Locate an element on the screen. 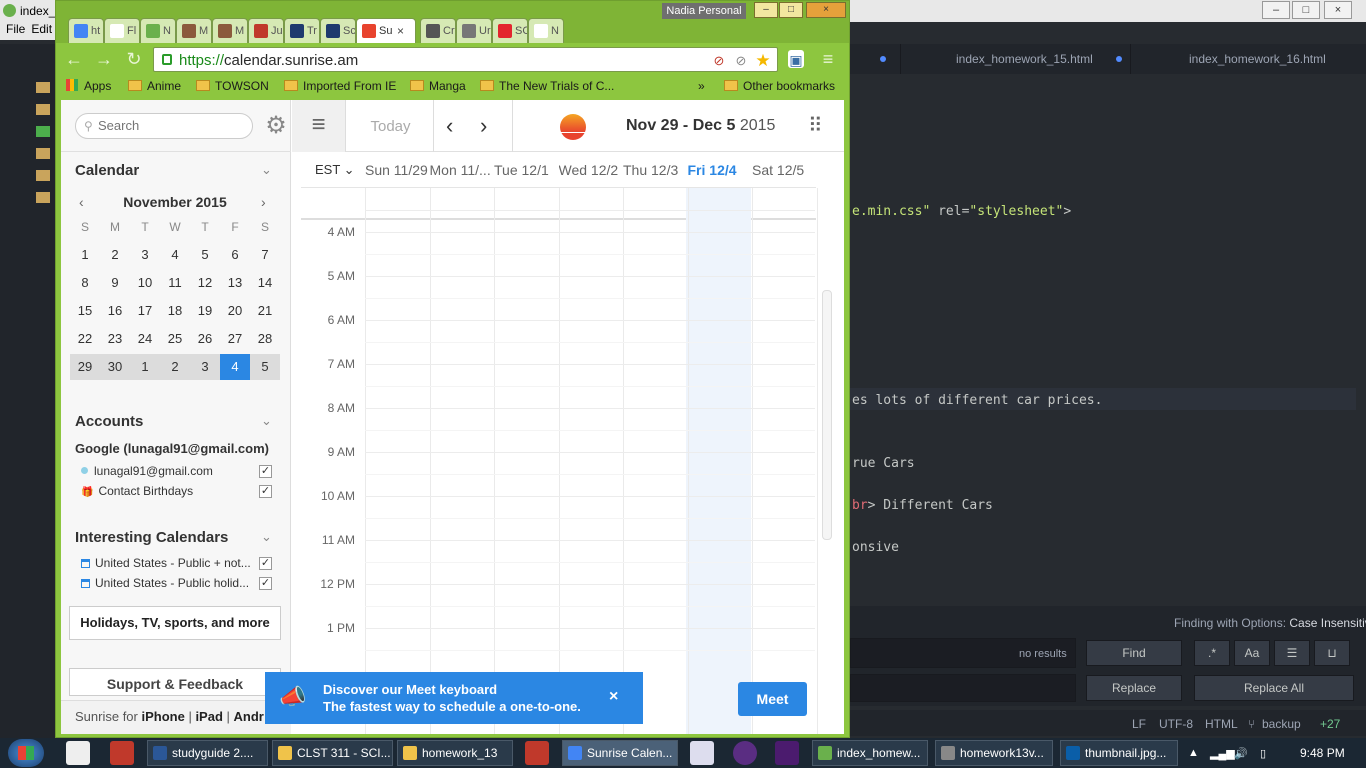 This screenshot has height=768, width=1366. apps-grid-icon: ⠿ is located at coordinates (819, 126).